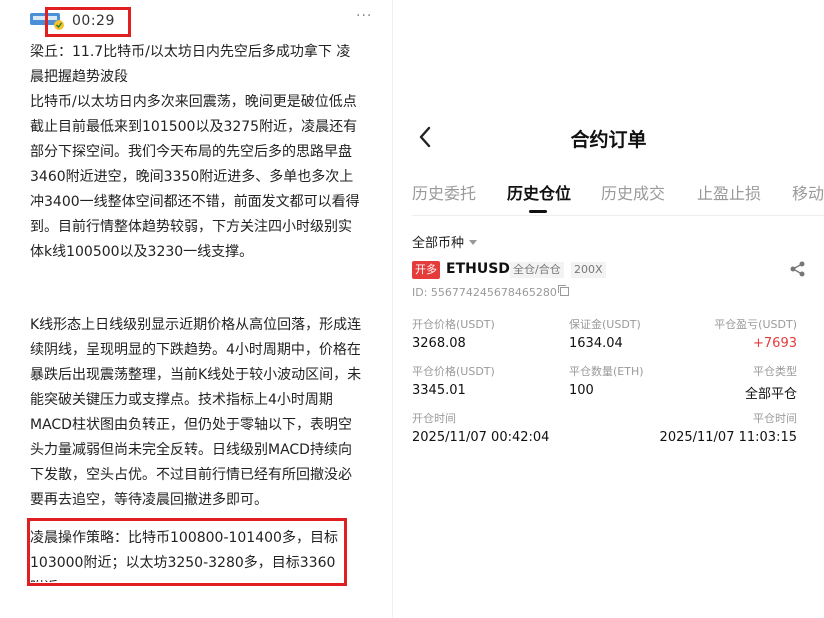  I want to click on pnl-cell: 平仓盈亏(USDT) +7693, so click(755, 333).